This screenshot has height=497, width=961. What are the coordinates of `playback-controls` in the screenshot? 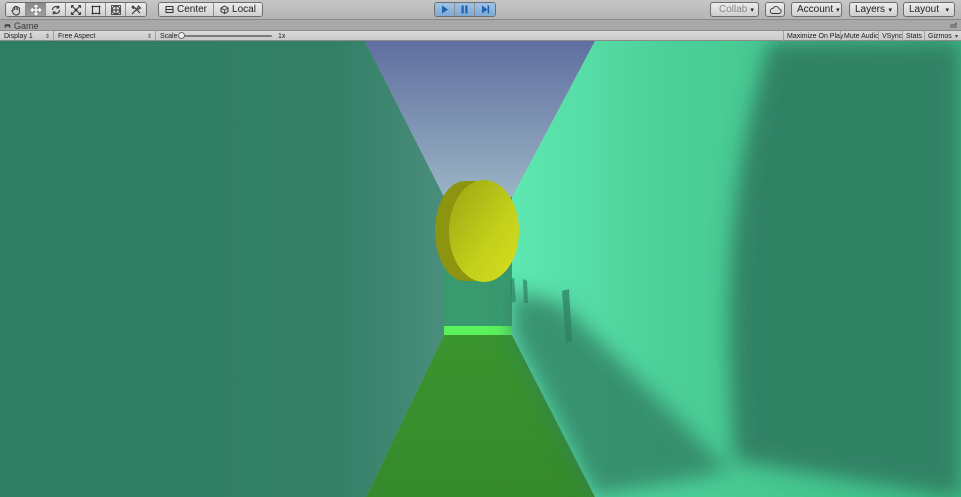 It's located at (465, 9).